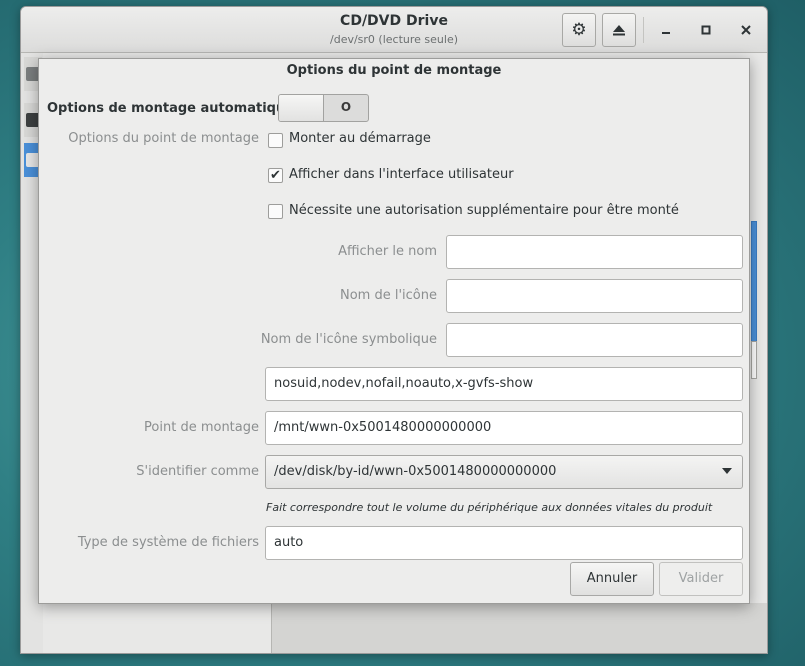  I want to click on display-name-label: Afficher le nom, so click(387, 251).